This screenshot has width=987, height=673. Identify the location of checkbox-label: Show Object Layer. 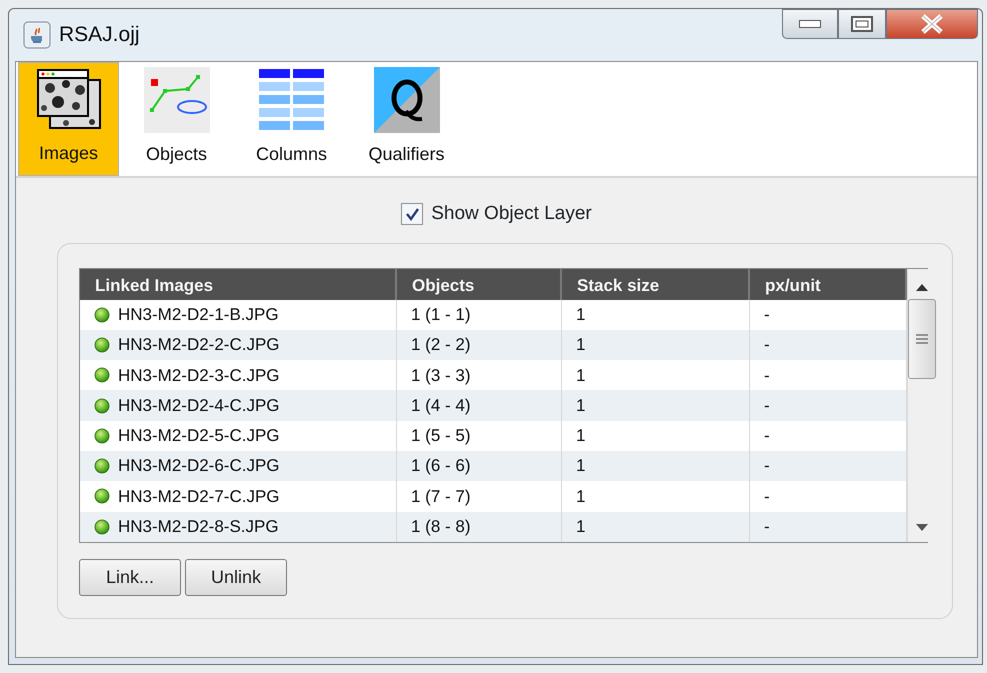
(511, 214).